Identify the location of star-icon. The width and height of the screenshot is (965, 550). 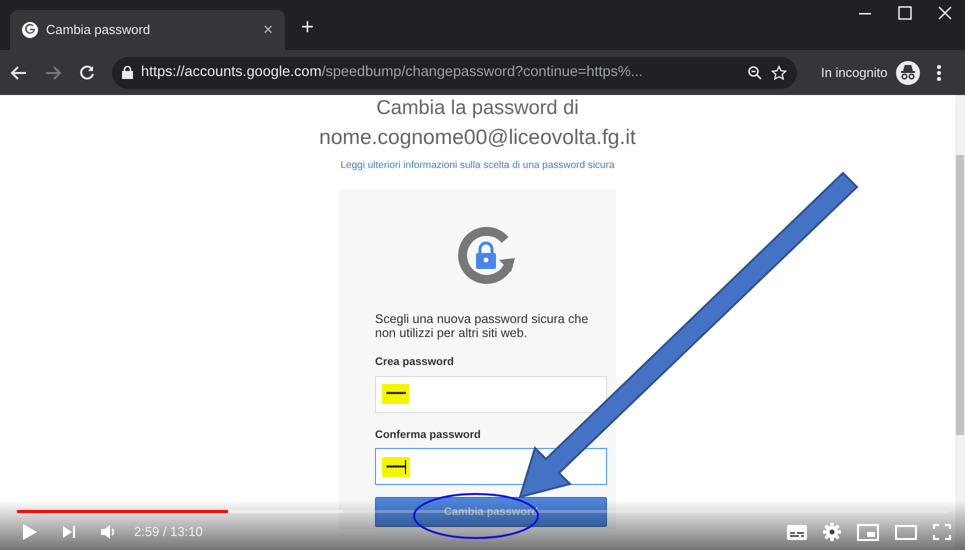
(779, 72).